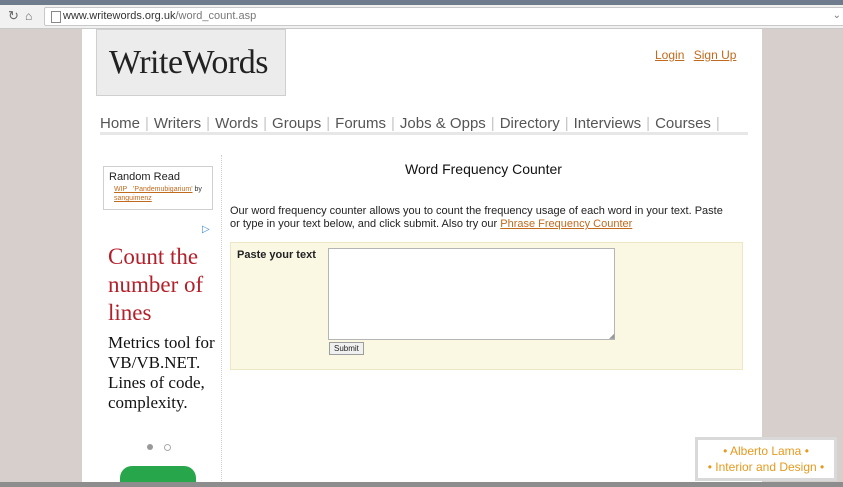  What do you see at coordinates (188, 62) in the screenshot?
I see `site-logo: WriteWords` at bounding box center [188, 62].